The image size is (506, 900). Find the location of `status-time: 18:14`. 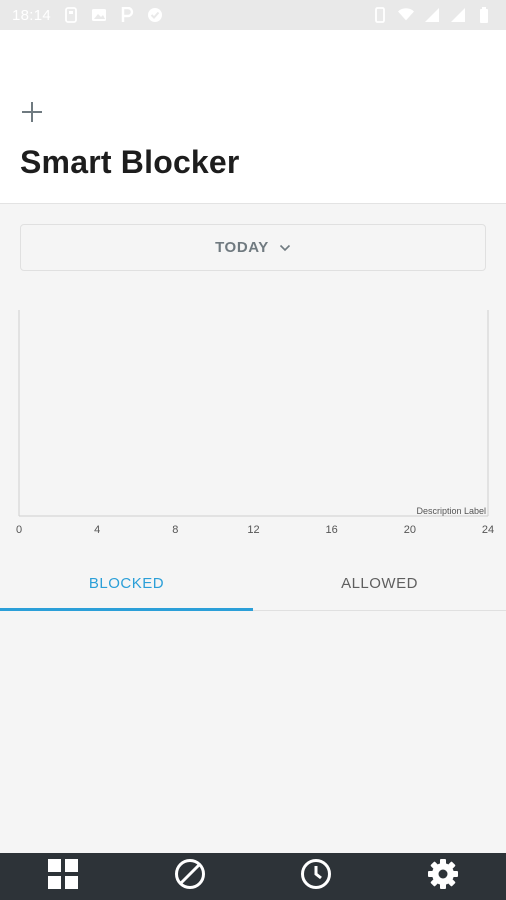

status-time: 18:14 is located at coordinates (32, 15).